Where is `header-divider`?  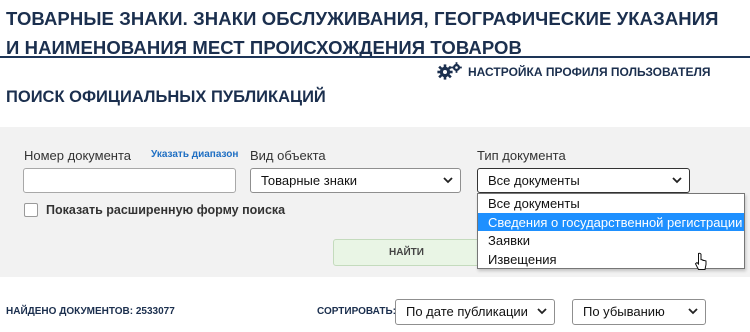 header-divider is located at coordinates (375, 57).